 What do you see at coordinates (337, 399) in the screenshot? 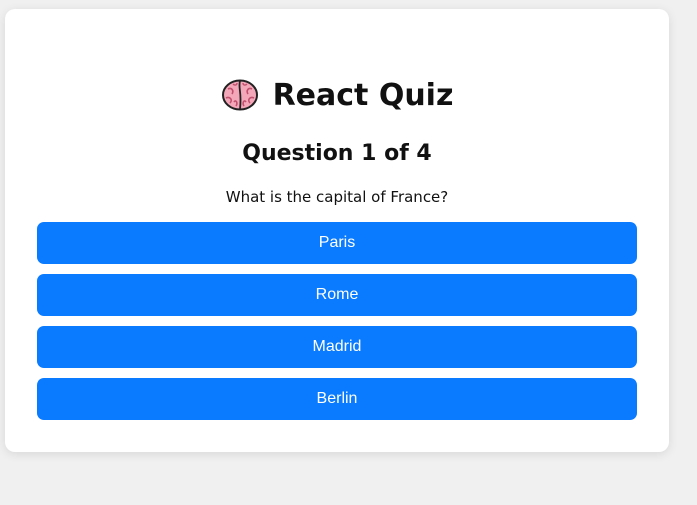
I see `answer-button-berlin: Berlin` at bounding box center [337, 399].